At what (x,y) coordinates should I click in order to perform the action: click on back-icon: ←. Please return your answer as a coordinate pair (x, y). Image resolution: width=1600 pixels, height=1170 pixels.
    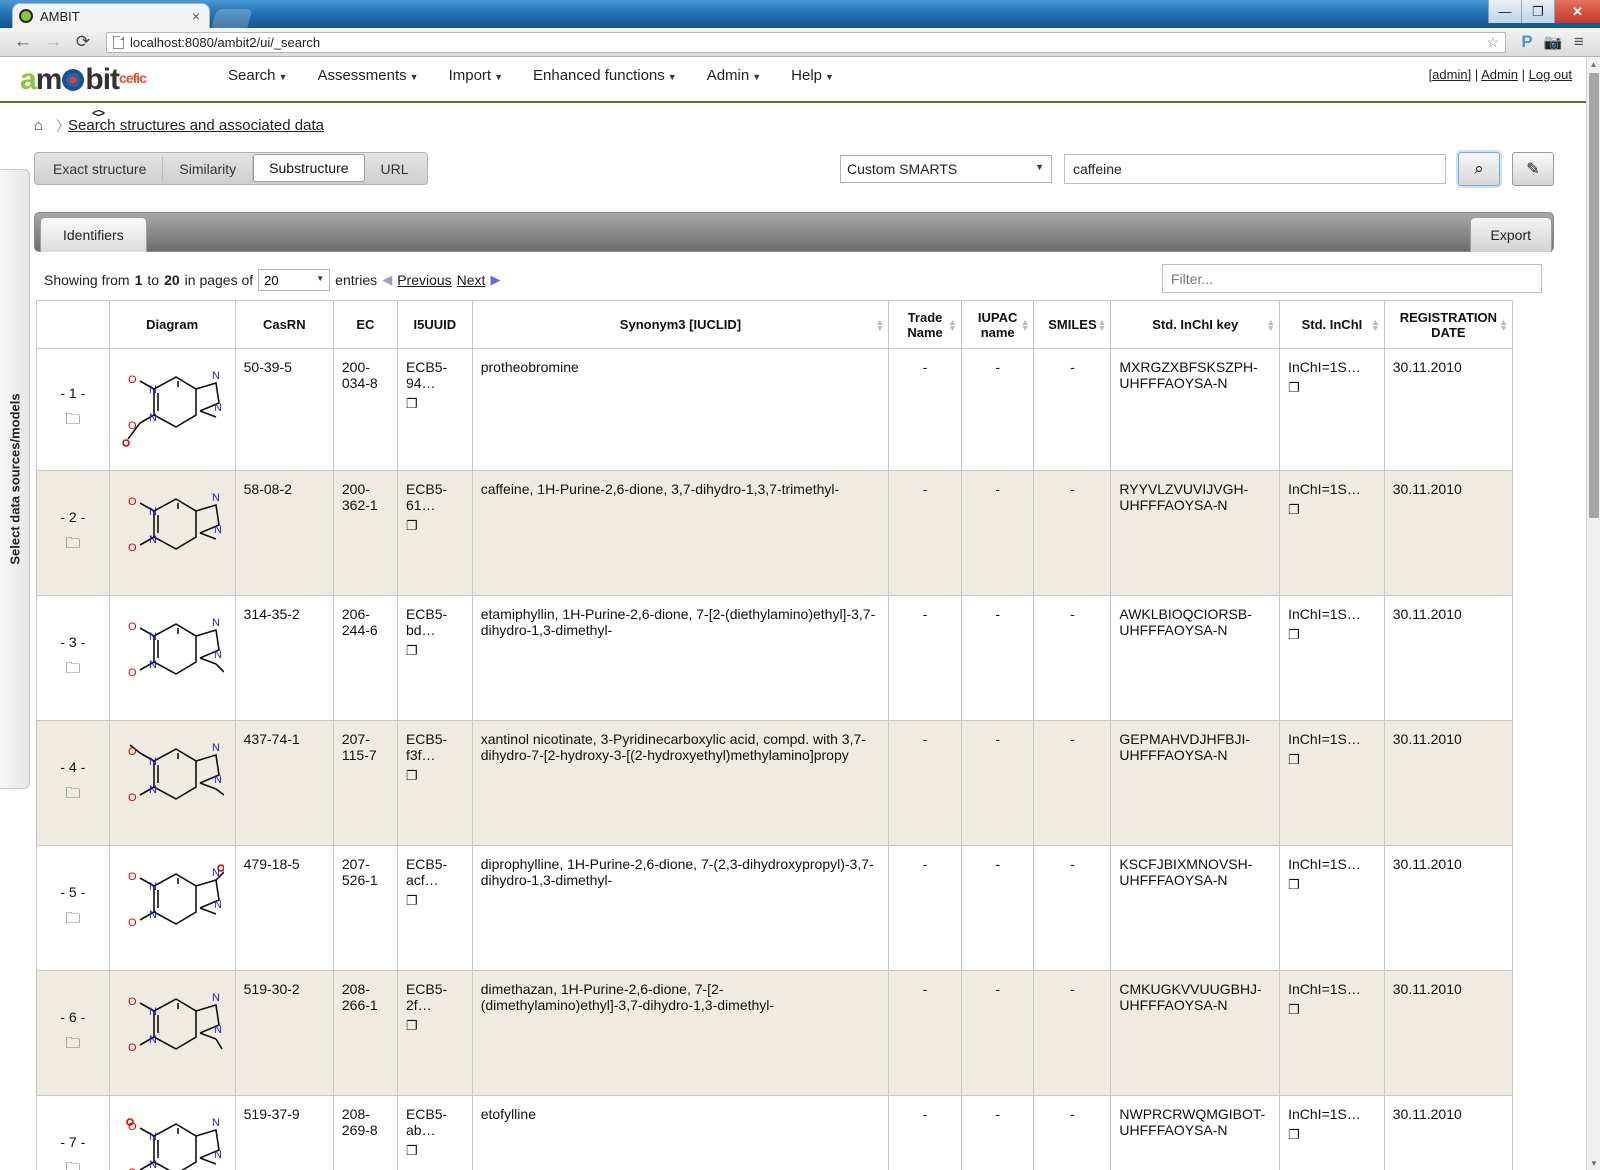
    Looking at the image, I should click on (23, 42).